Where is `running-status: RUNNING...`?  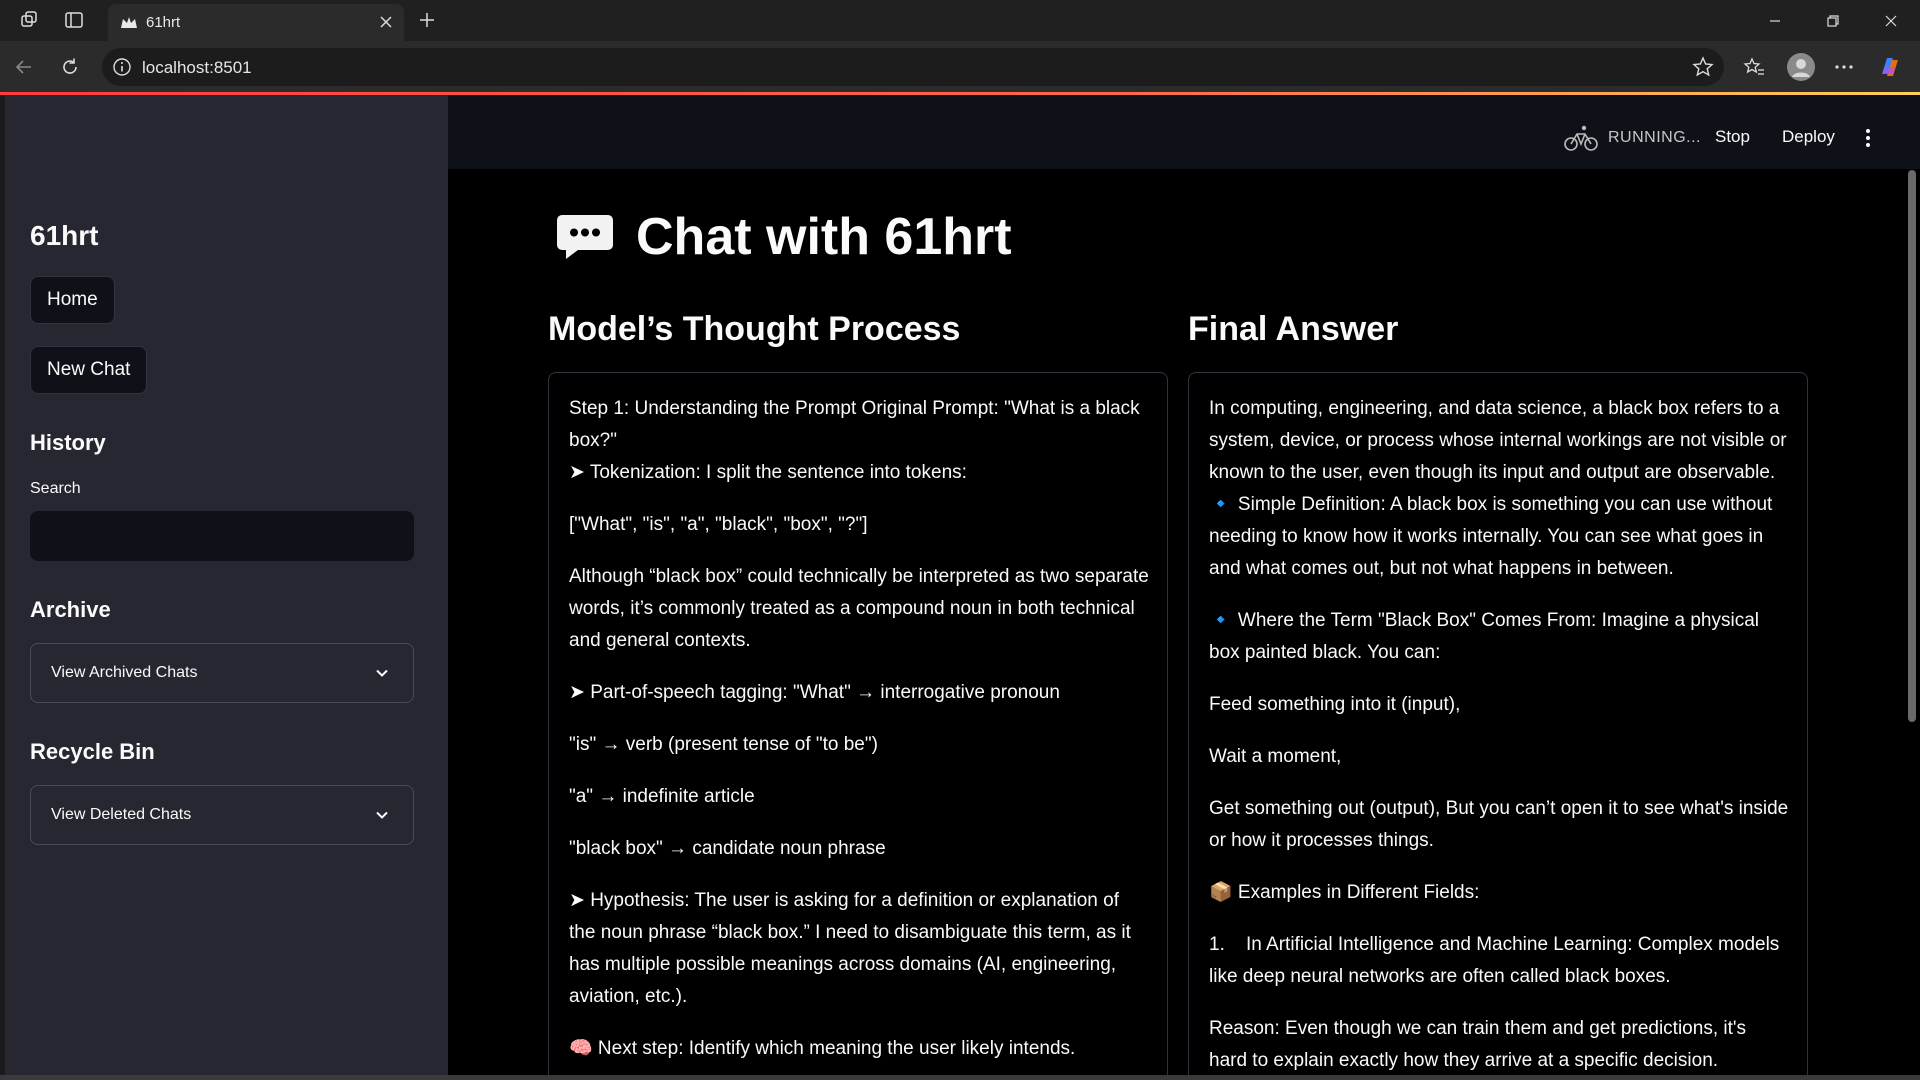
running-status: RUNNING... is located at coordinates (1632, 138).